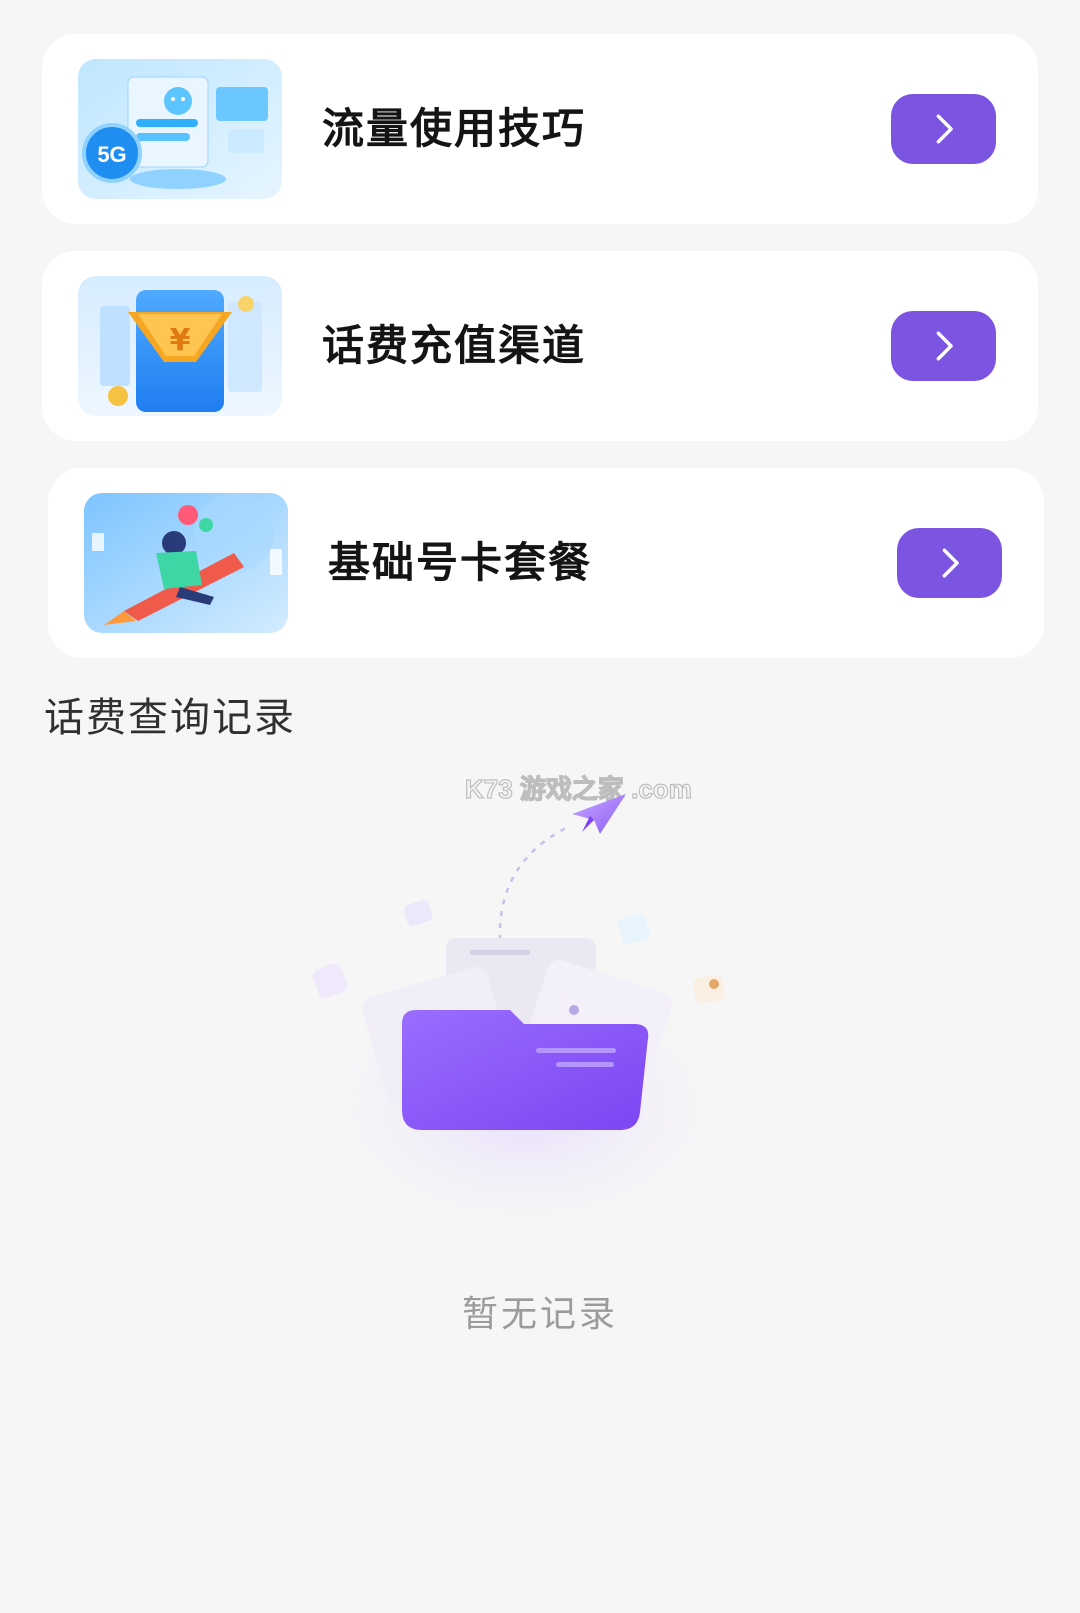  Describe the element at coordinates (540, 1000) in the screenshot. I see `empty-folder-icon: K73 游戏之家 .com` at that location.